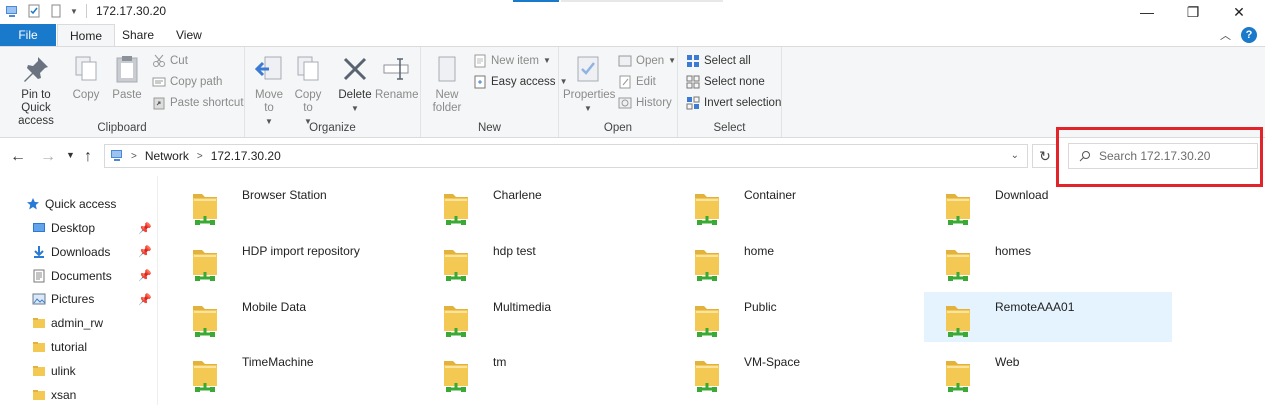 Image resolution: width=1265 pixels, height=407 pixels. What do you see at coordinates (86, 95) in the screenshot?
I see `copy-label: Copy` at bounding box center [86, 95].